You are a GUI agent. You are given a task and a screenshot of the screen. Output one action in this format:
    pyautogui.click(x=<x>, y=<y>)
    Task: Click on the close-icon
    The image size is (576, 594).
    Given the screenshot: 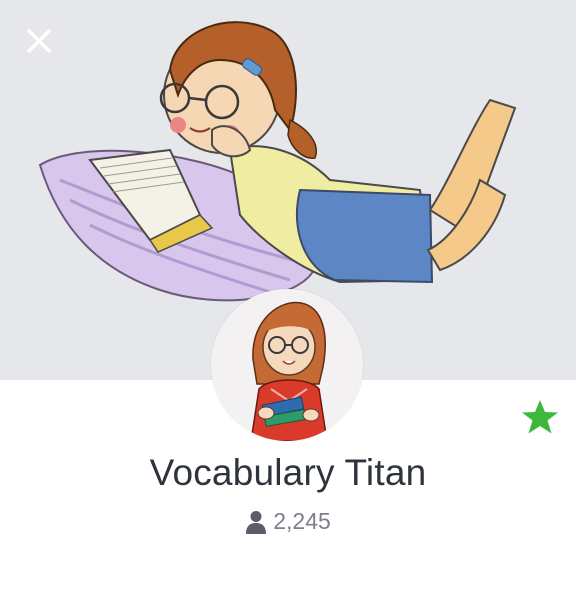 What is the action you would take?
    pyautogui.click(x=39, y=41)
    